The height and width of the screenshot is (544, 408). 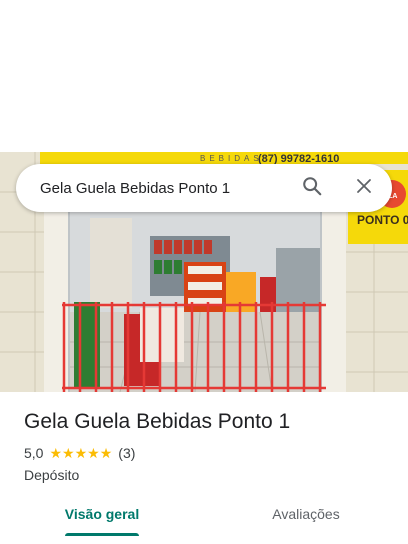 I want to click on tab-overview: Visão geral, so click(x=102, y=520).